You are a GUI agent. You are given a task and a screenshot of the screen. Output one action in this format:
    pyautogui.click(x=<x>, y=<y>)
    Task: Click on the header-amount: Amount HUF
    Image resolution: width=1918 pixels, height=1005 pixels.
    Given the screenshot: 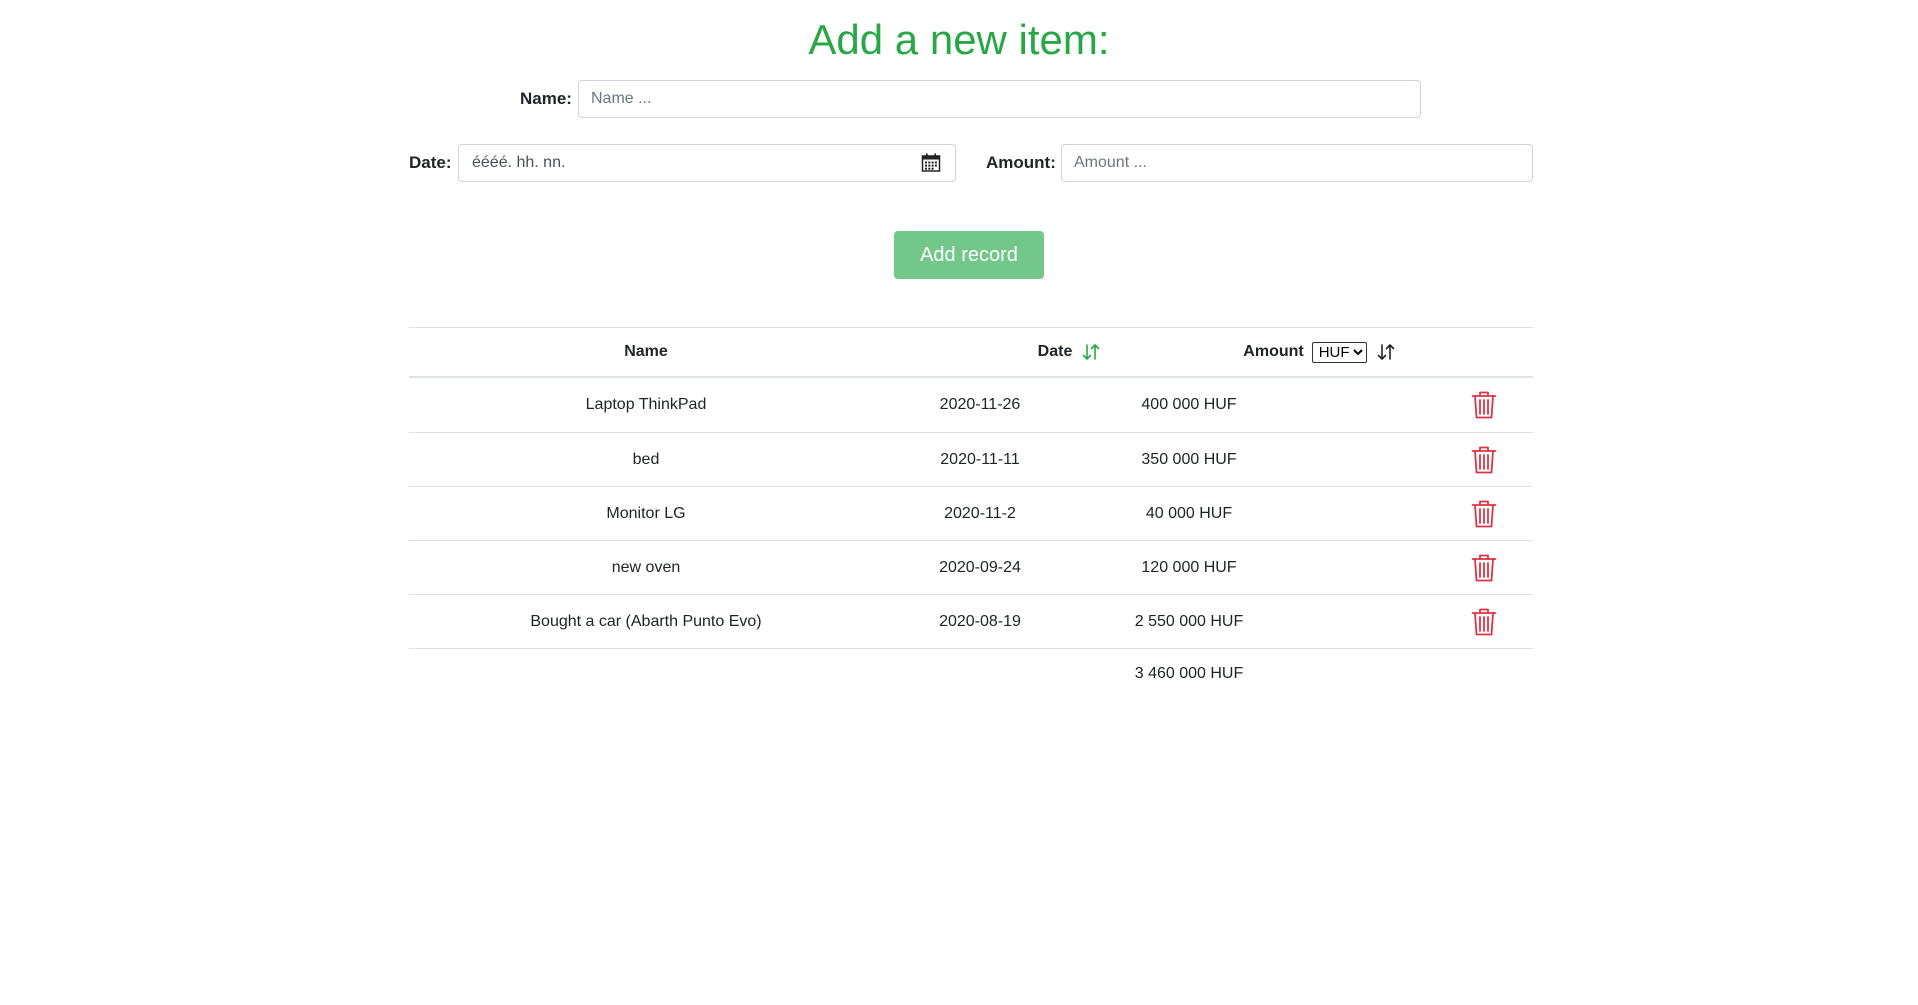 What is the action you would take?
    pyautogui.click(x=1319, y=352)
    